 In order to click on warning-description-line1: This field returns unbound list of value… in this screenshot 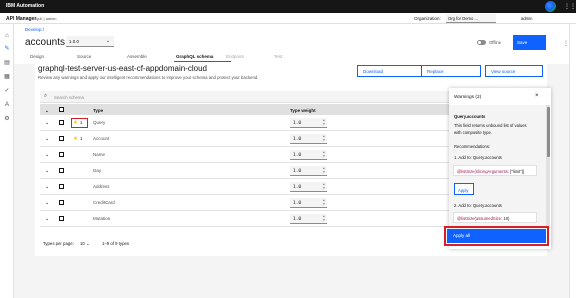, I will do `click(490, 125)`.